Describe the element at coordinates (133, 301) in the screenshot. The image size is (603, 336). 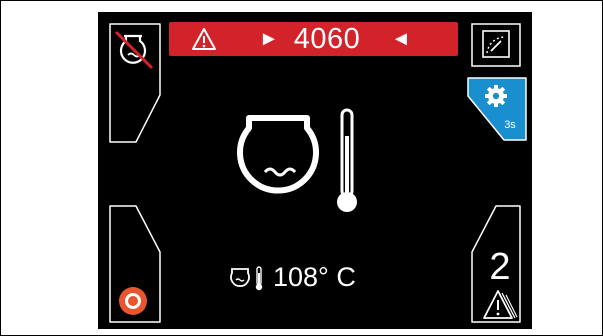
I see `stop-record-icon` at that location.